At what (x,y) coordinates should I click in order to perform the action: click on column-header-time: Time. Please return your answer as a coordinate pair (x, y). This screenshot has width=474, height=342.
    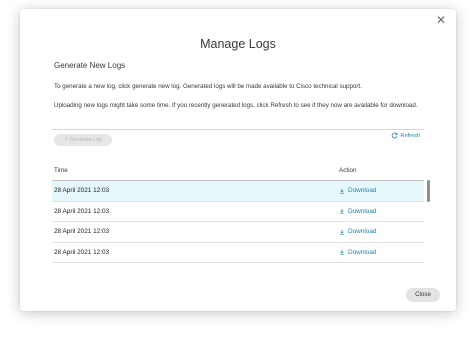
    Looking at the image, I should click on (61, 170).